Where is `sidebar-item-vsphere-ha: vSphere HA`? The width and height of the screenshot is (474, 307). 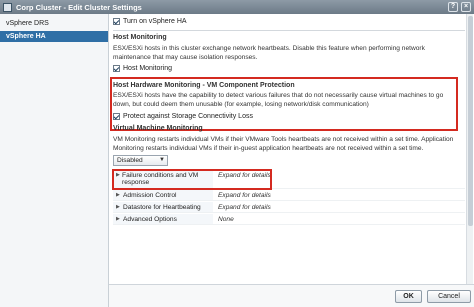 sidebar-item-vsphere-ha: vSphere HA is located at coordinates (54, 36).